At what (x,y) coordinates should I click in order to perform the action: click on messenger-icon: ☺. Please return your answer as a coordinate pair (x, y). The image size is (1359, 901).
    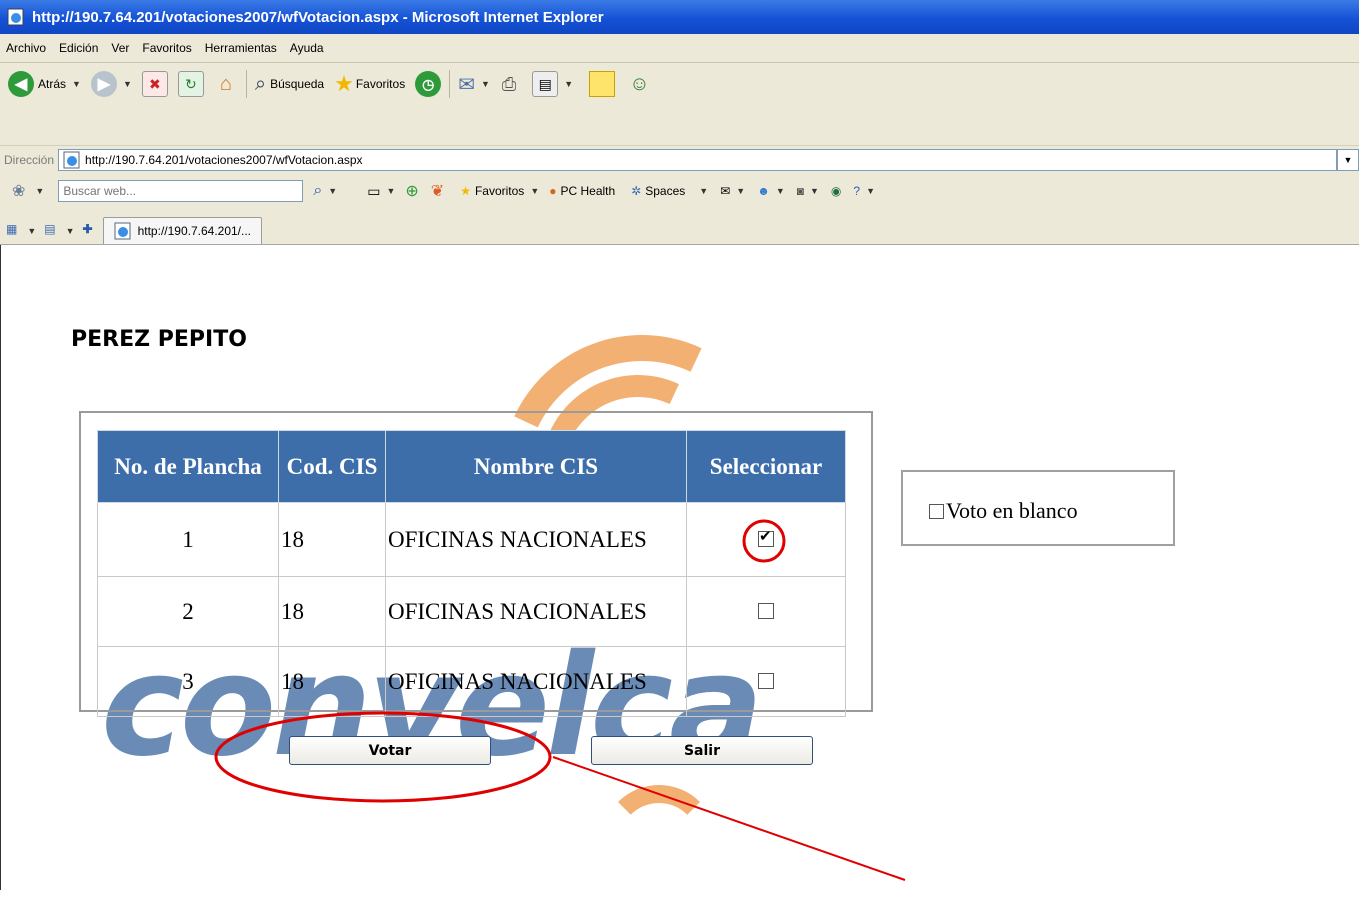
    Looking at the image, I should click on (639, 84).